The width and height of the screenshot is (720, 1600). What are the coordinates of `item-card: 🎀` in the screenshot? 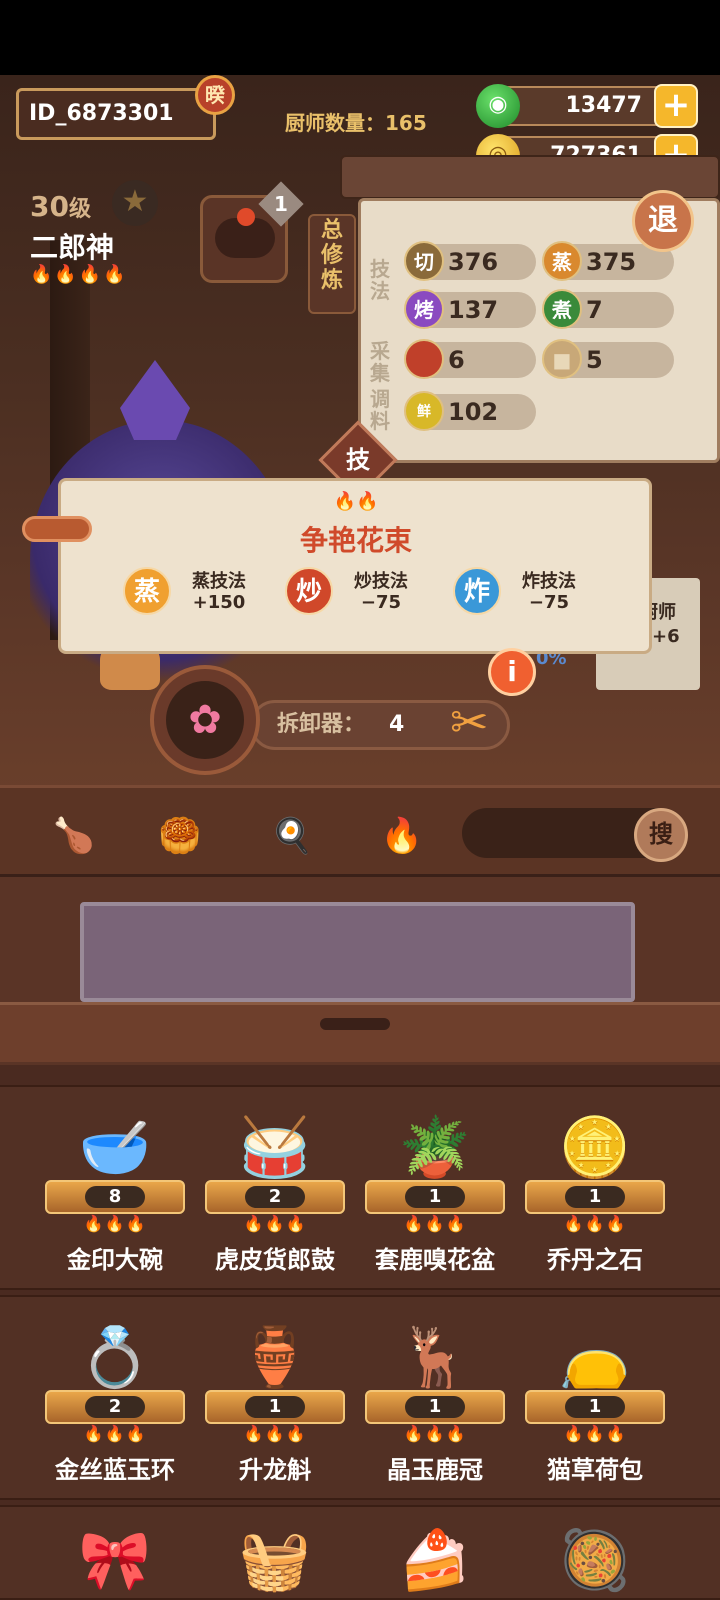 It's located at (115, 1557).